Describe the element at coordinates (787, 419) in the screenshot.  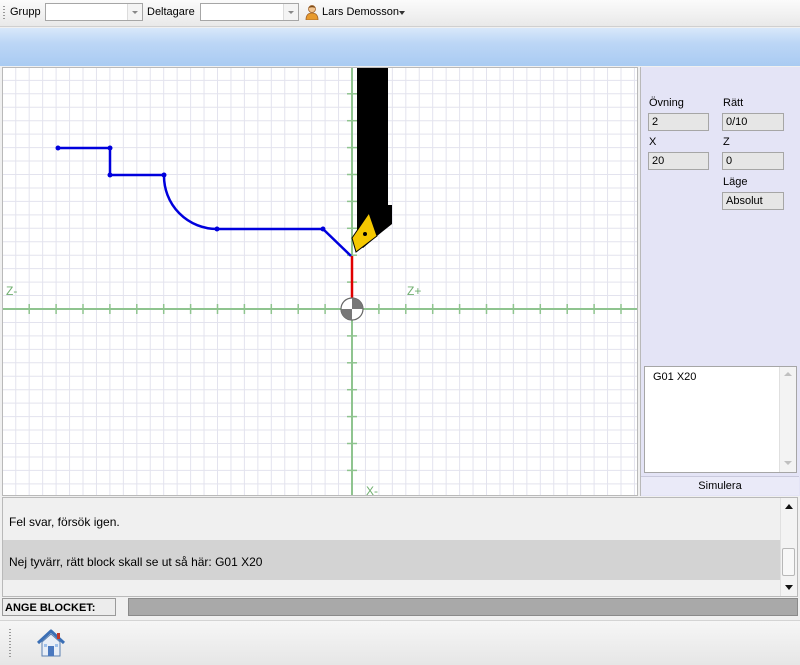
I see `code-scrollbar` at that location.